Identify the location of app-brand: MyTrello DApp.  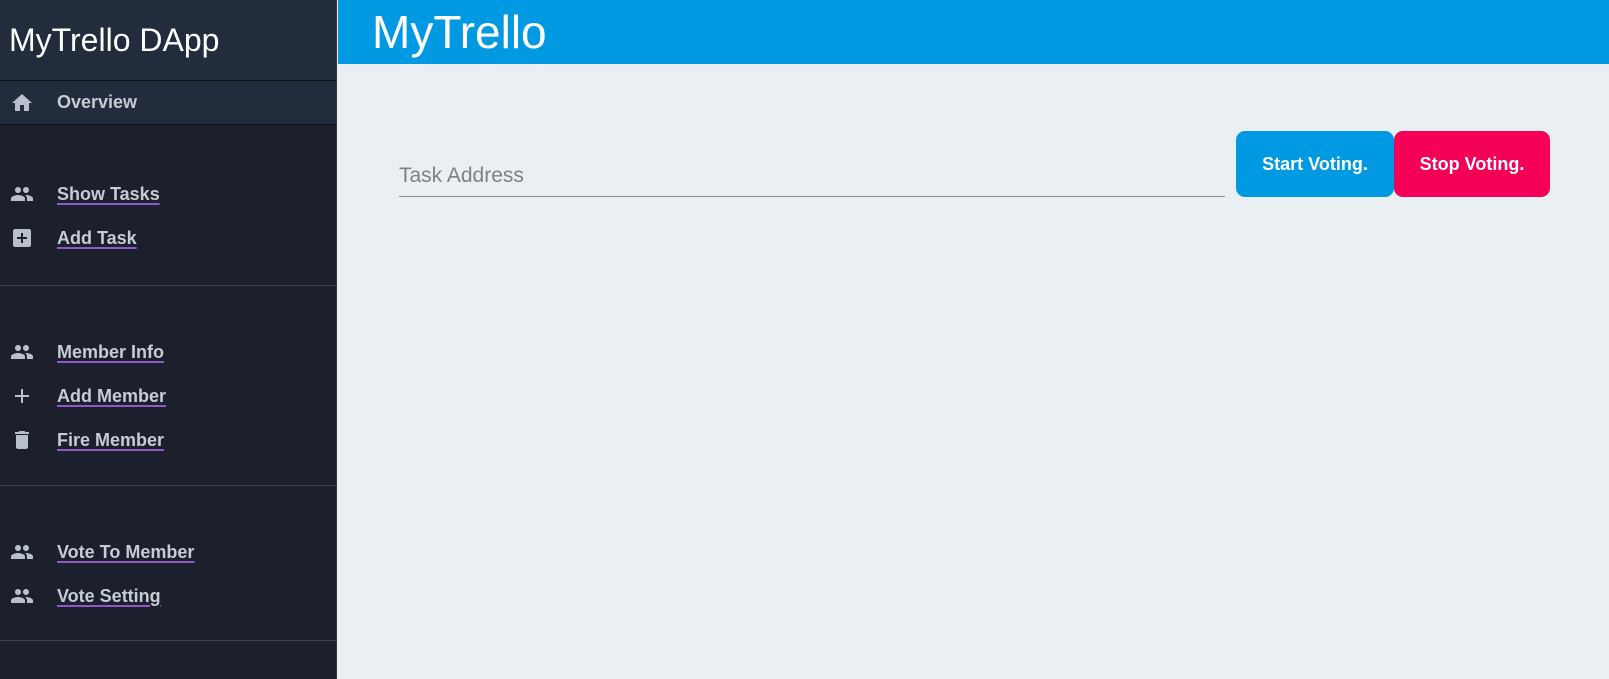
(168, 40).